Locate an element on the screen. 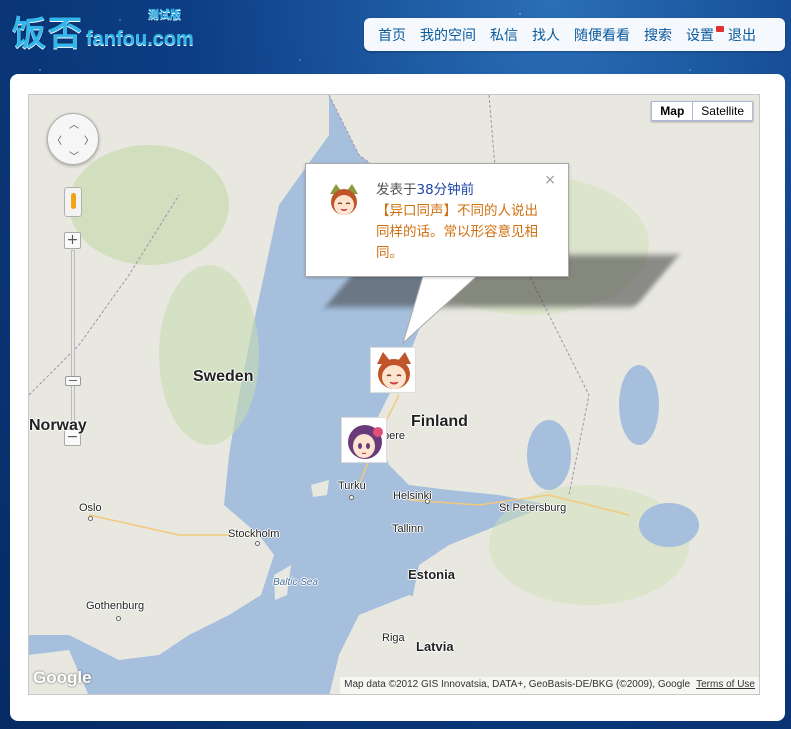 The height and width of the screenshot is (729, 791). nav-settings-label: 设置 is located at coordinates (700, 35).